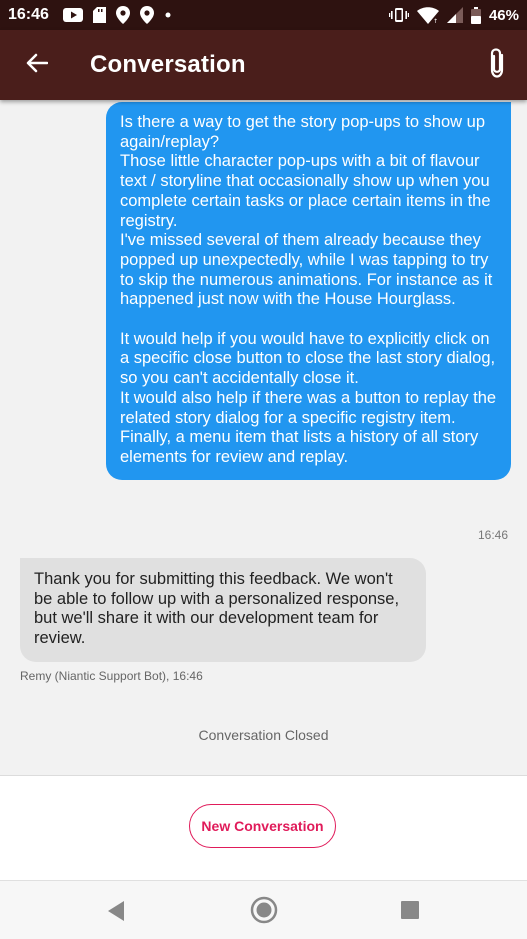 This screenshot has height=939, width=527. Describe the element at coordinates (28, 14) in the screenshot. I see `status-time: 16:46` at that location.